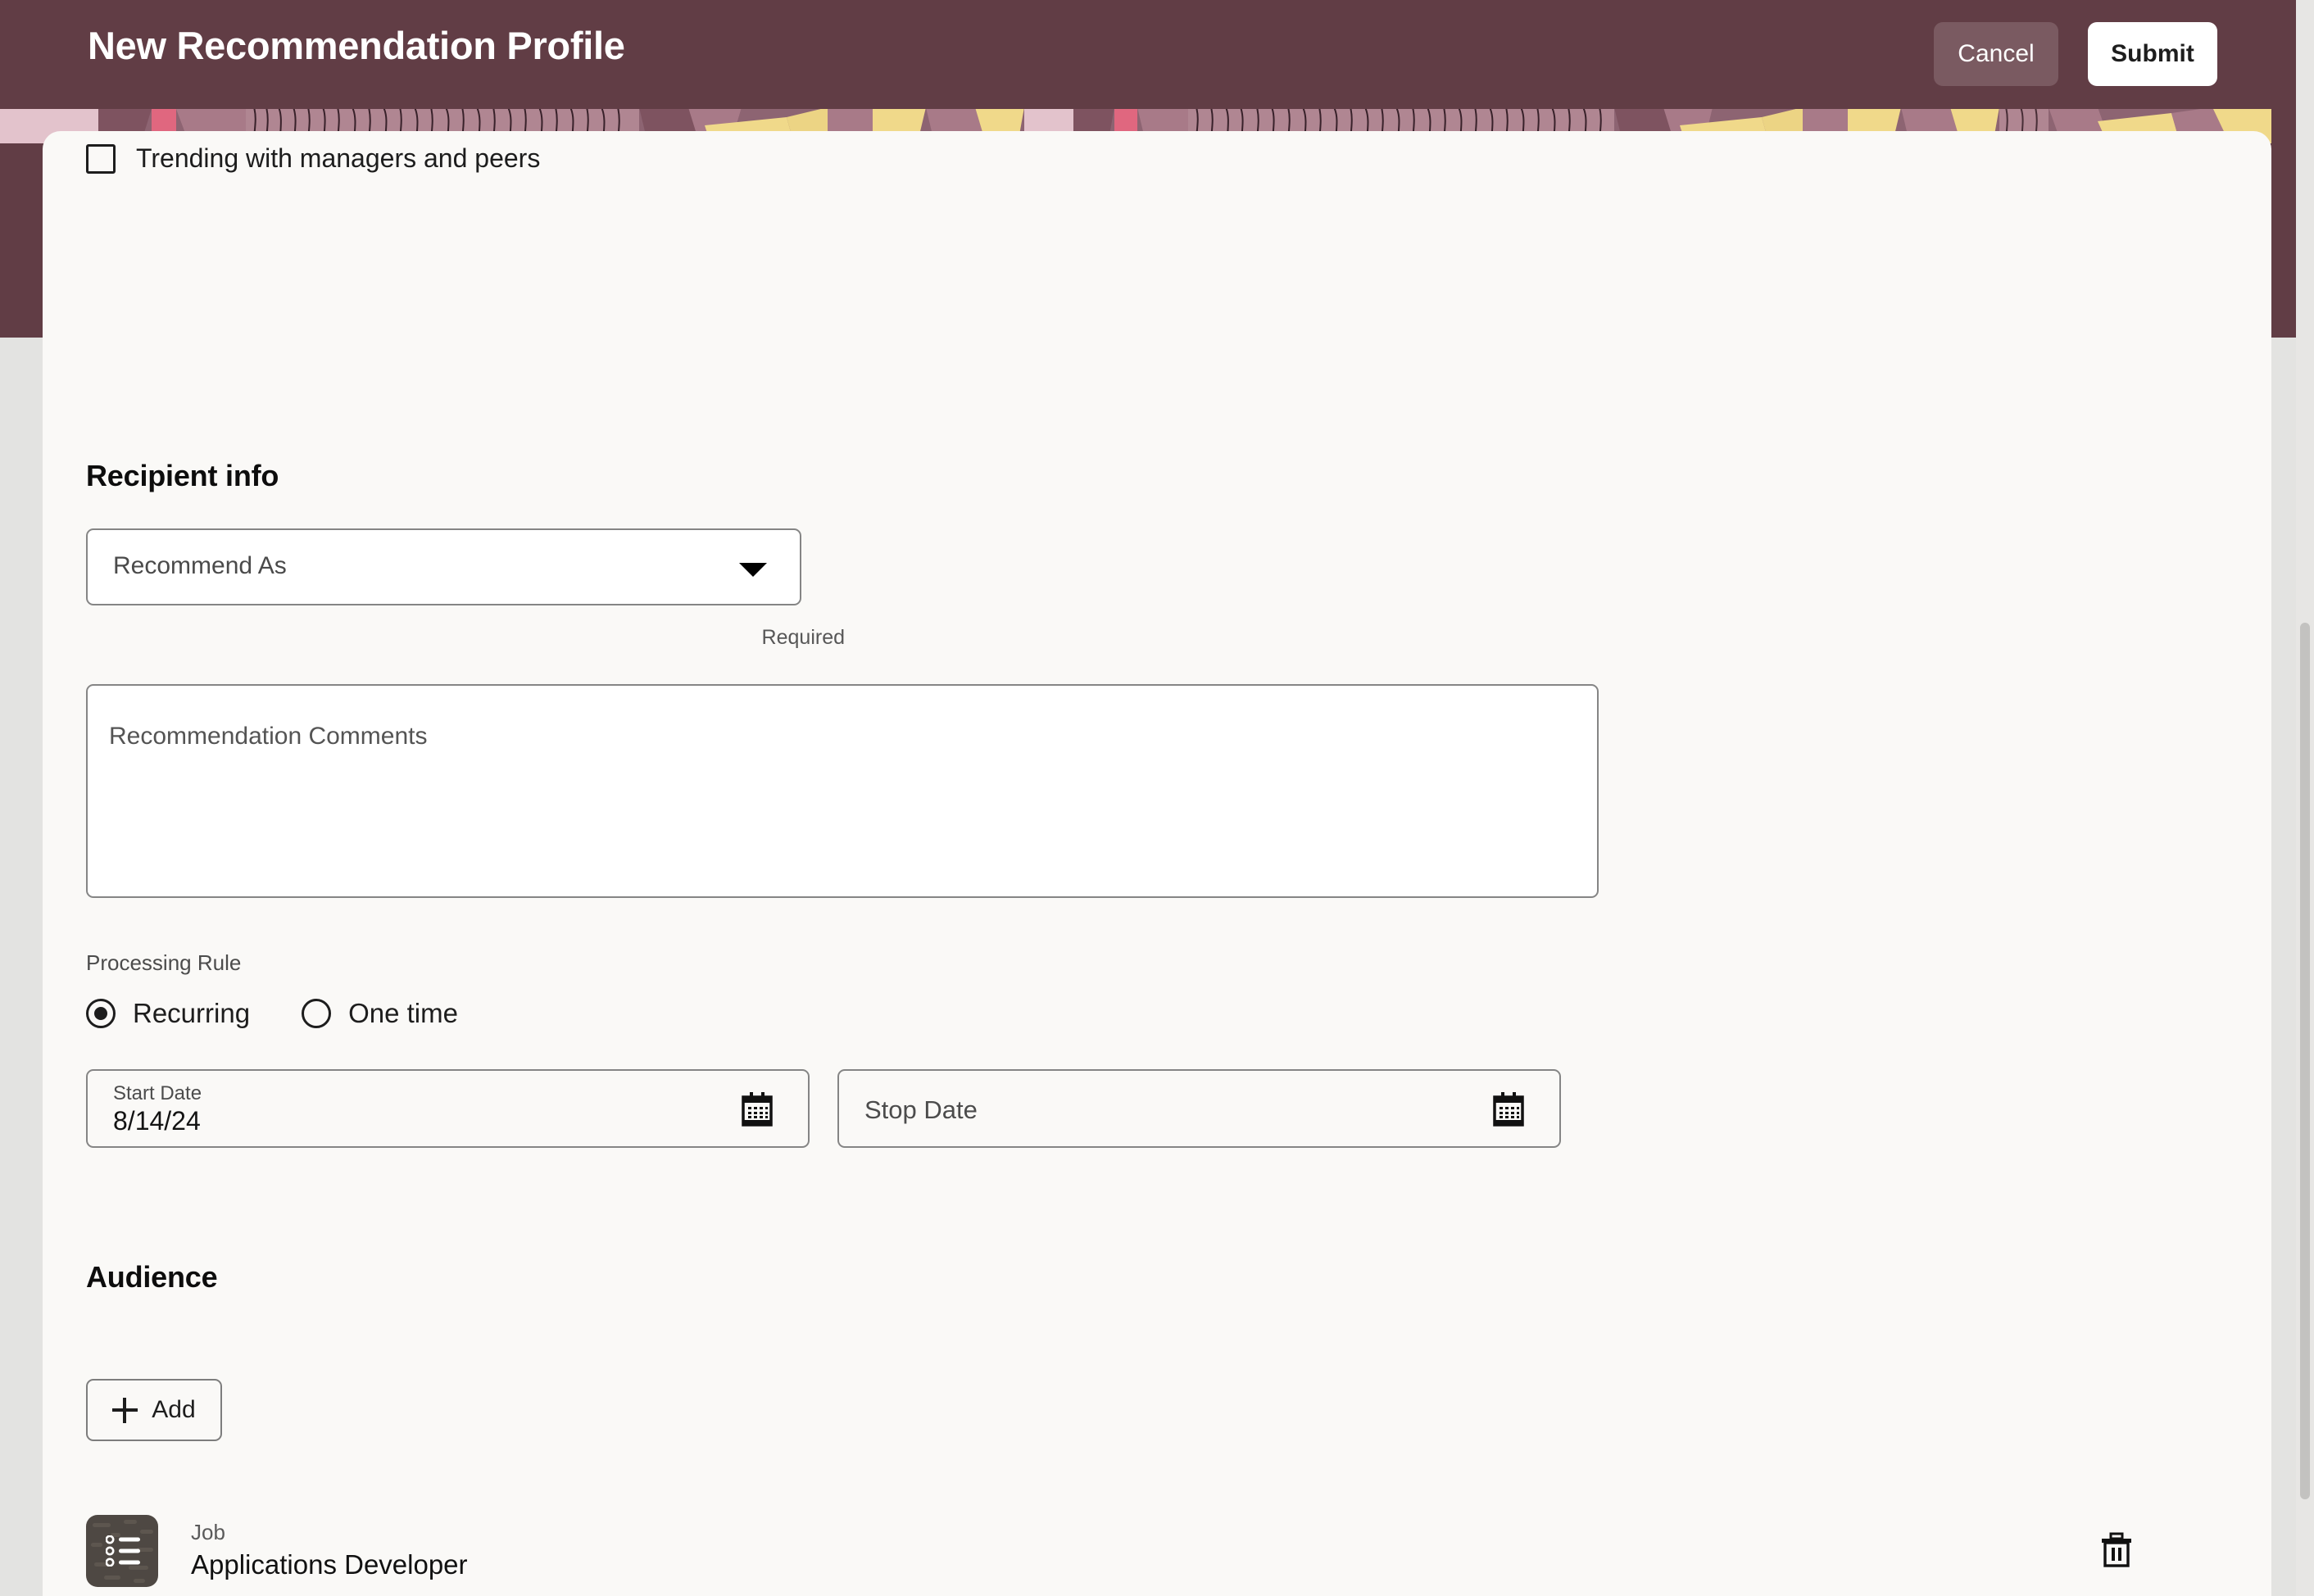 The height and width of the screenshot is (1596, 2314). What do you see at coordinates (338, 158) in the screenshot?
I see `trending-checkbox-label: Trending with managers and peers` at bounding box center [338, 158].